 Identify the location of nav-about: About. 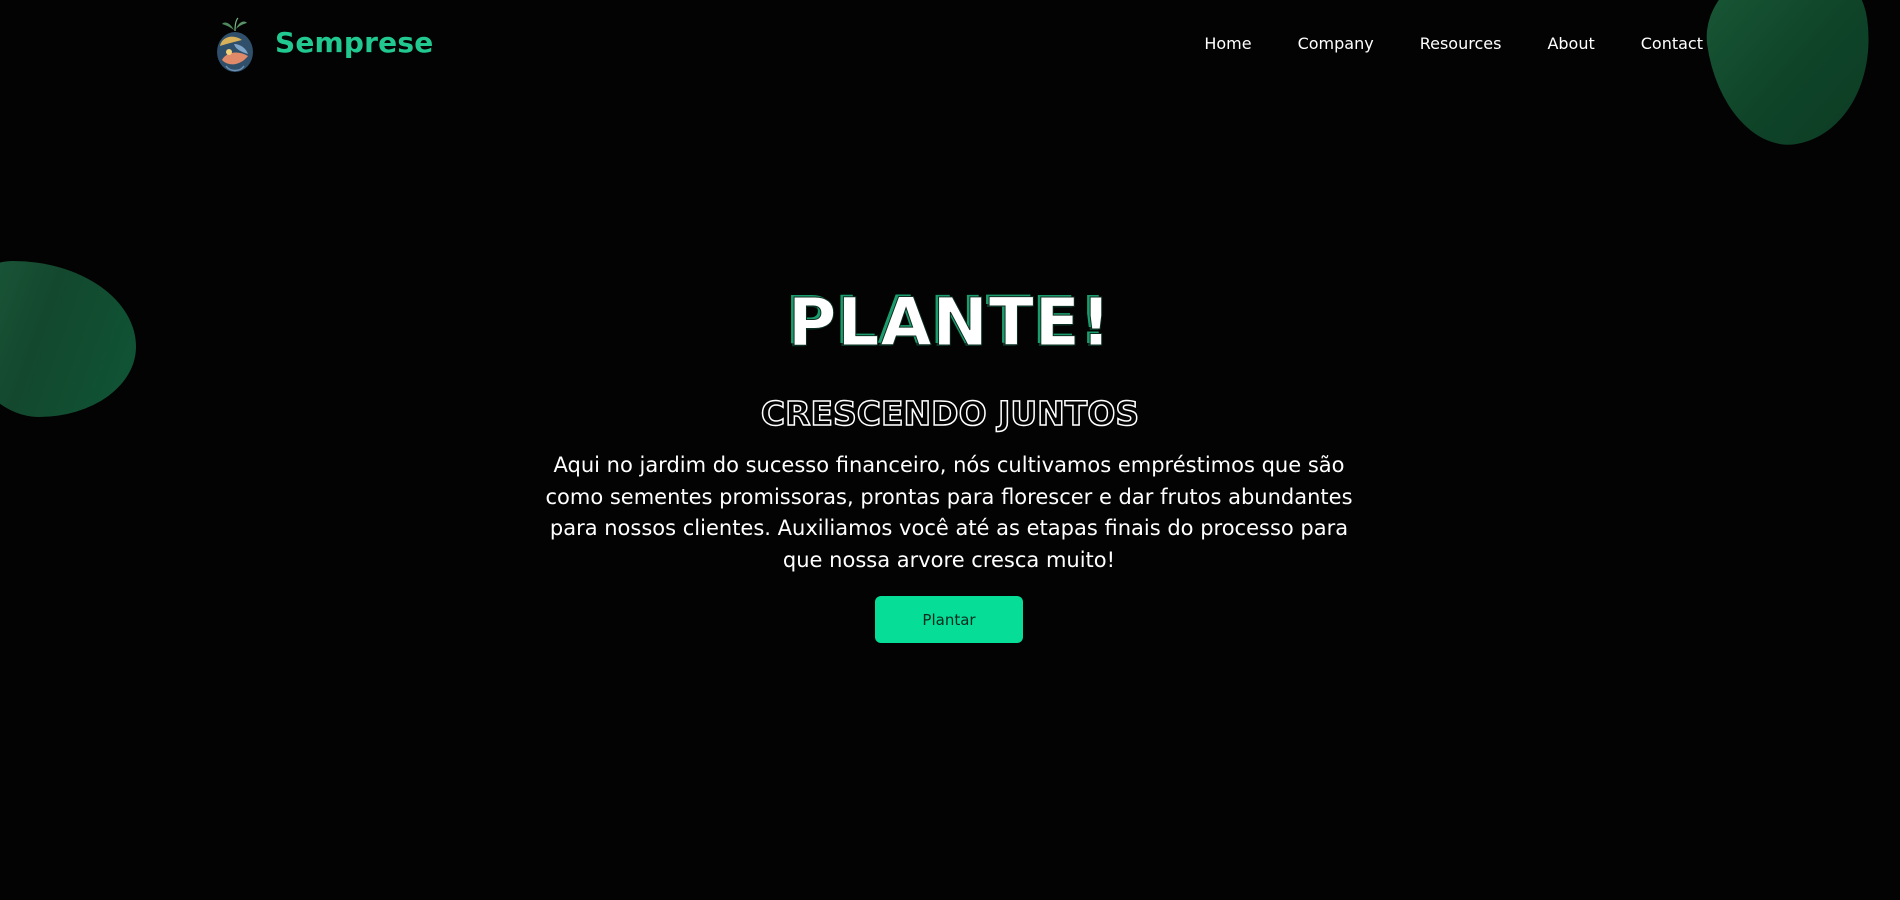
(1570, 43).